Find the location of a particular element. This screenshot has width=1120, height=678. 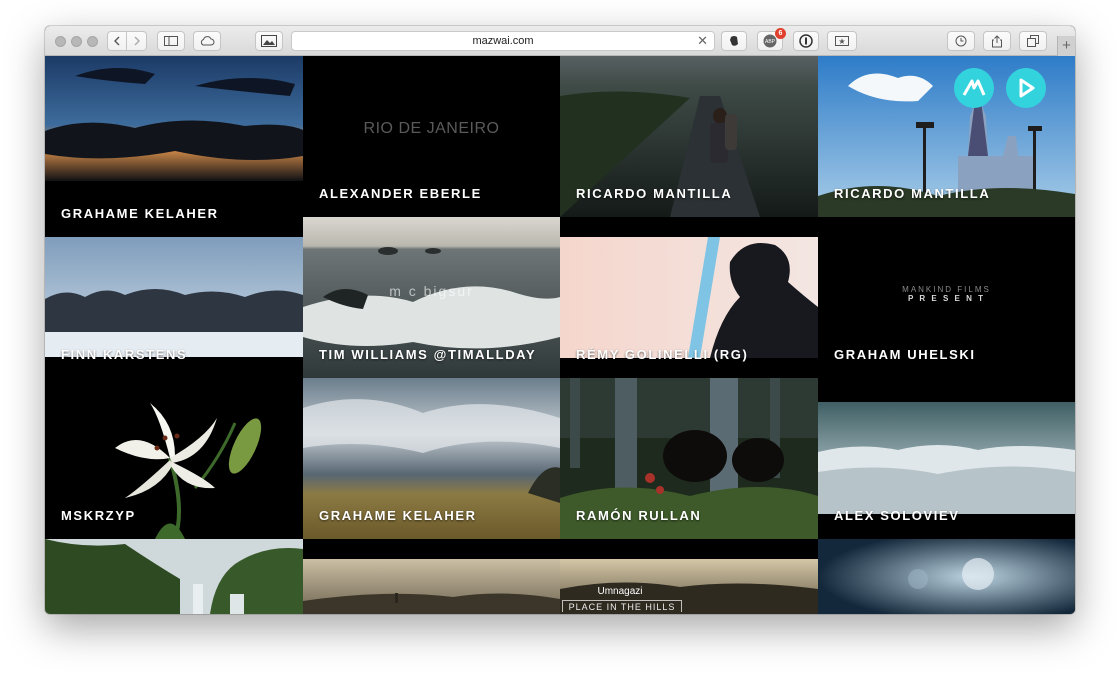

sidebar-icon is located at coordinates (171, 41).